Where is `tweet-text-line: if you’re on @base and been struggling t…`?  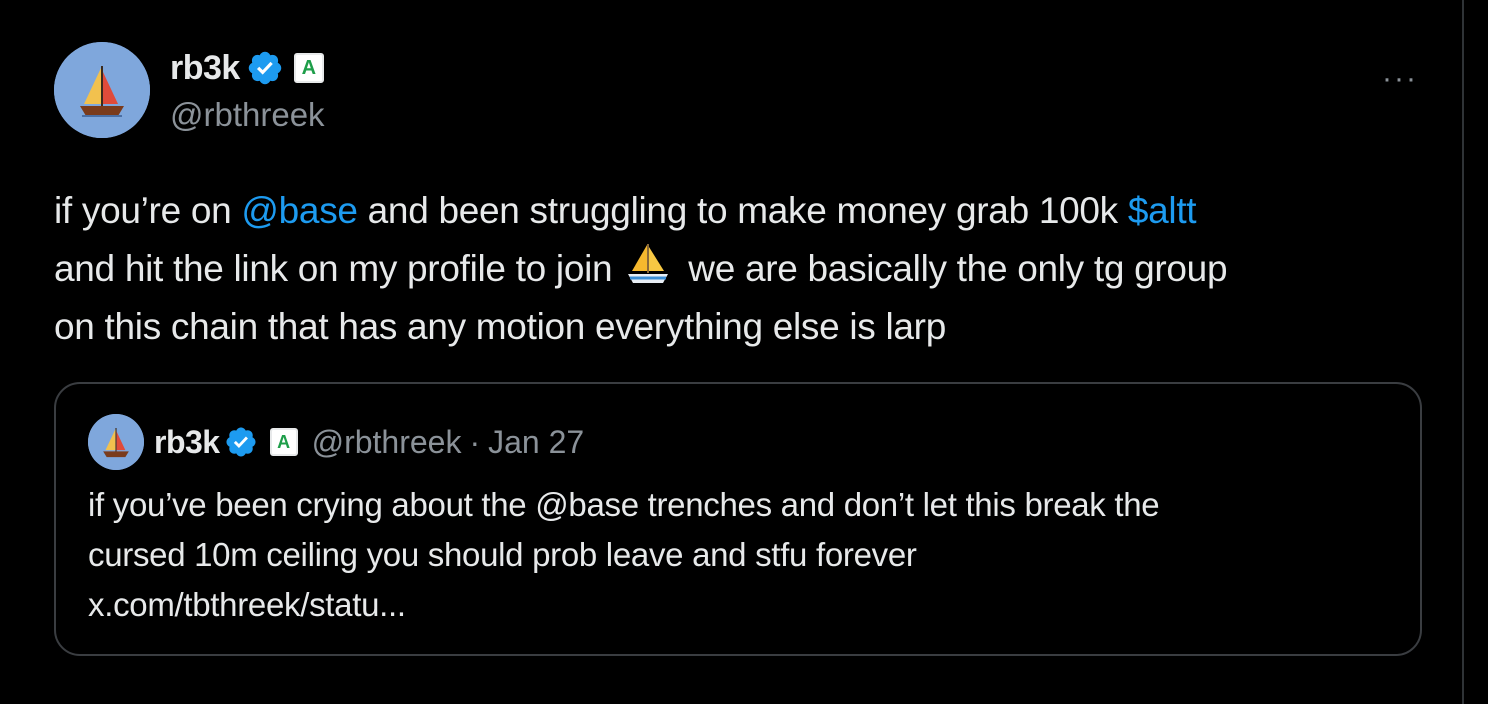
tweet-text-line: if you’re on @base and been struggling t… is located at coordinates (625, 210).